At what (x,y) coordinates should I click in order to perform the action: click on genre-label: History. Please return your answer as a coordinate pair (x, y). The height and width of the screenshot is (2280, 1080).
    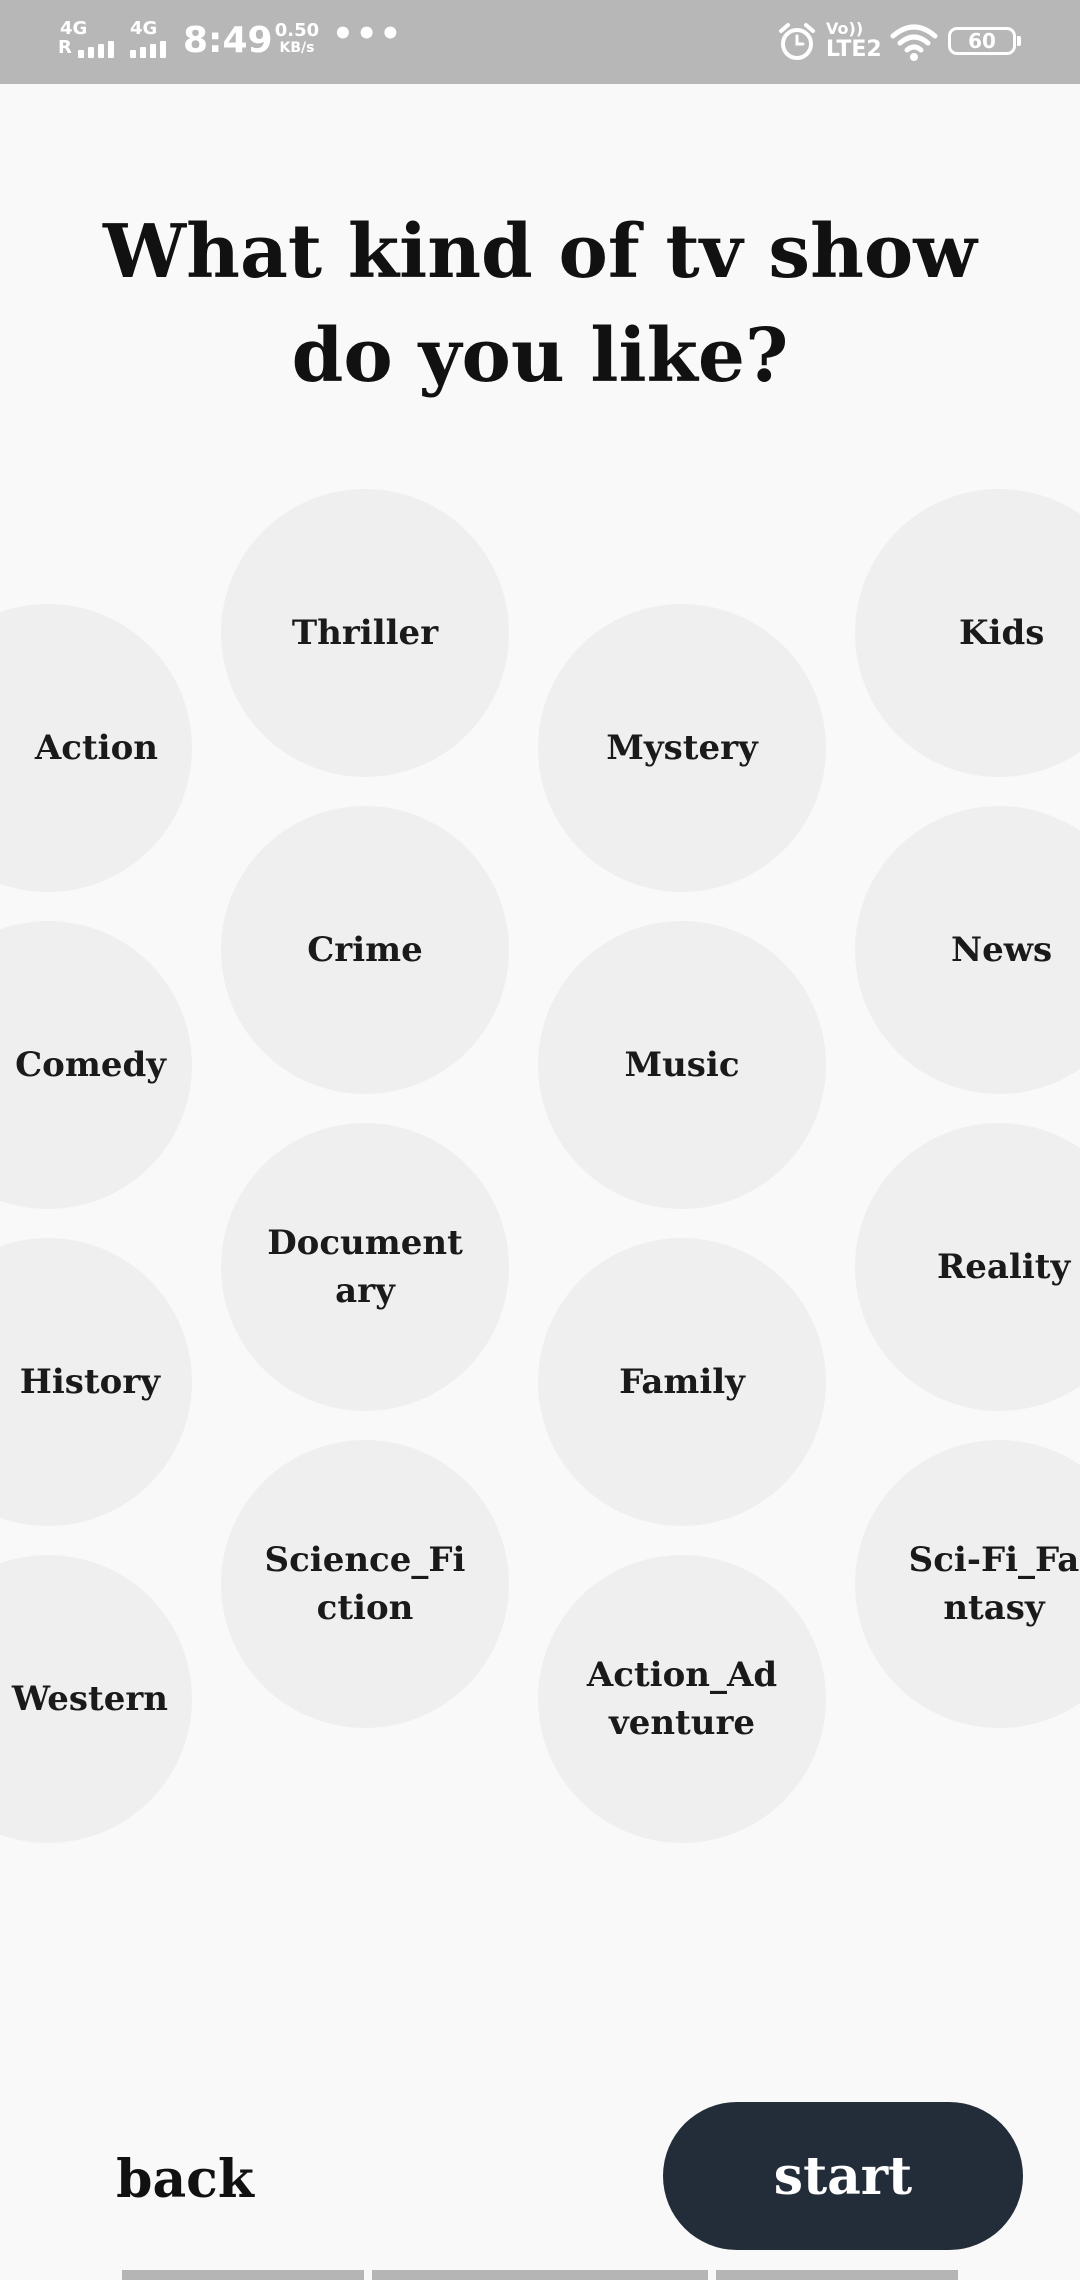
    Looking at the image, I should click on (89, 1382).